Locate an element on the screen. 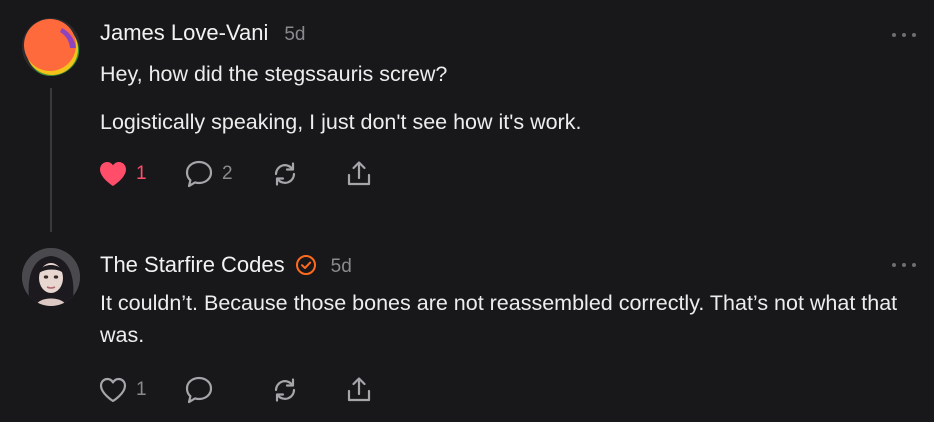 The height and width of the screenshot is (422, 934). post-actions: 1 2 is located at coordinates (241, 174).